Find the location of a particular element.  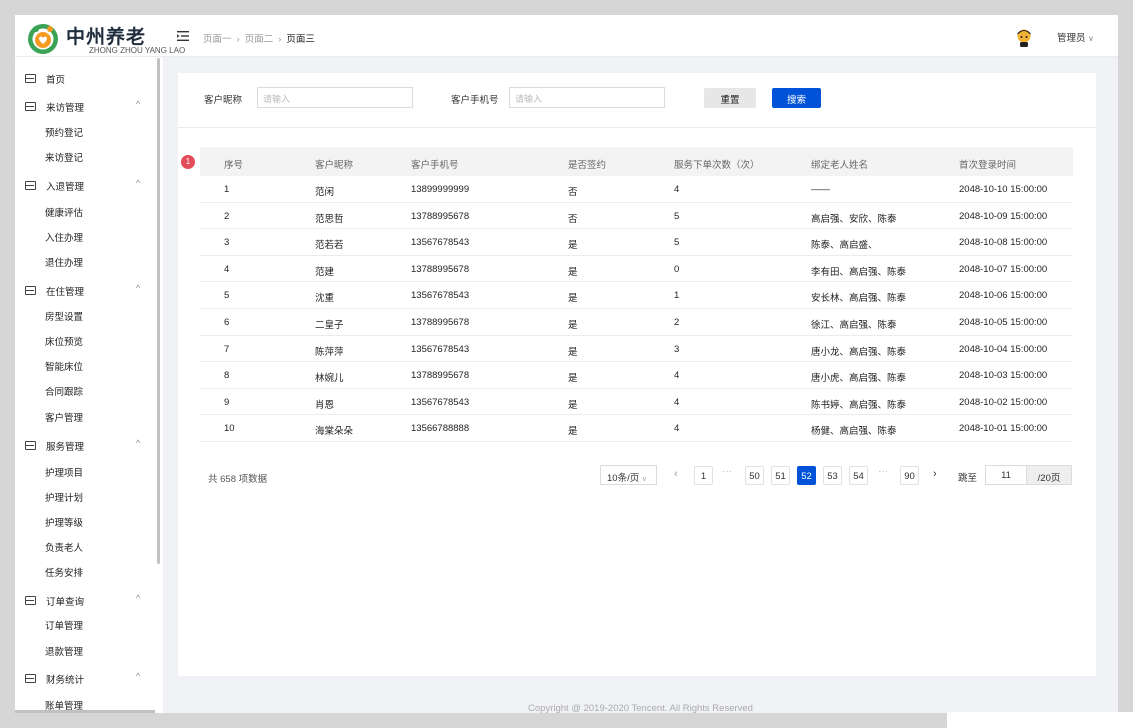

table-cell: 唐小龙、高启强、陈泰 is located at coordinates (859, 352).